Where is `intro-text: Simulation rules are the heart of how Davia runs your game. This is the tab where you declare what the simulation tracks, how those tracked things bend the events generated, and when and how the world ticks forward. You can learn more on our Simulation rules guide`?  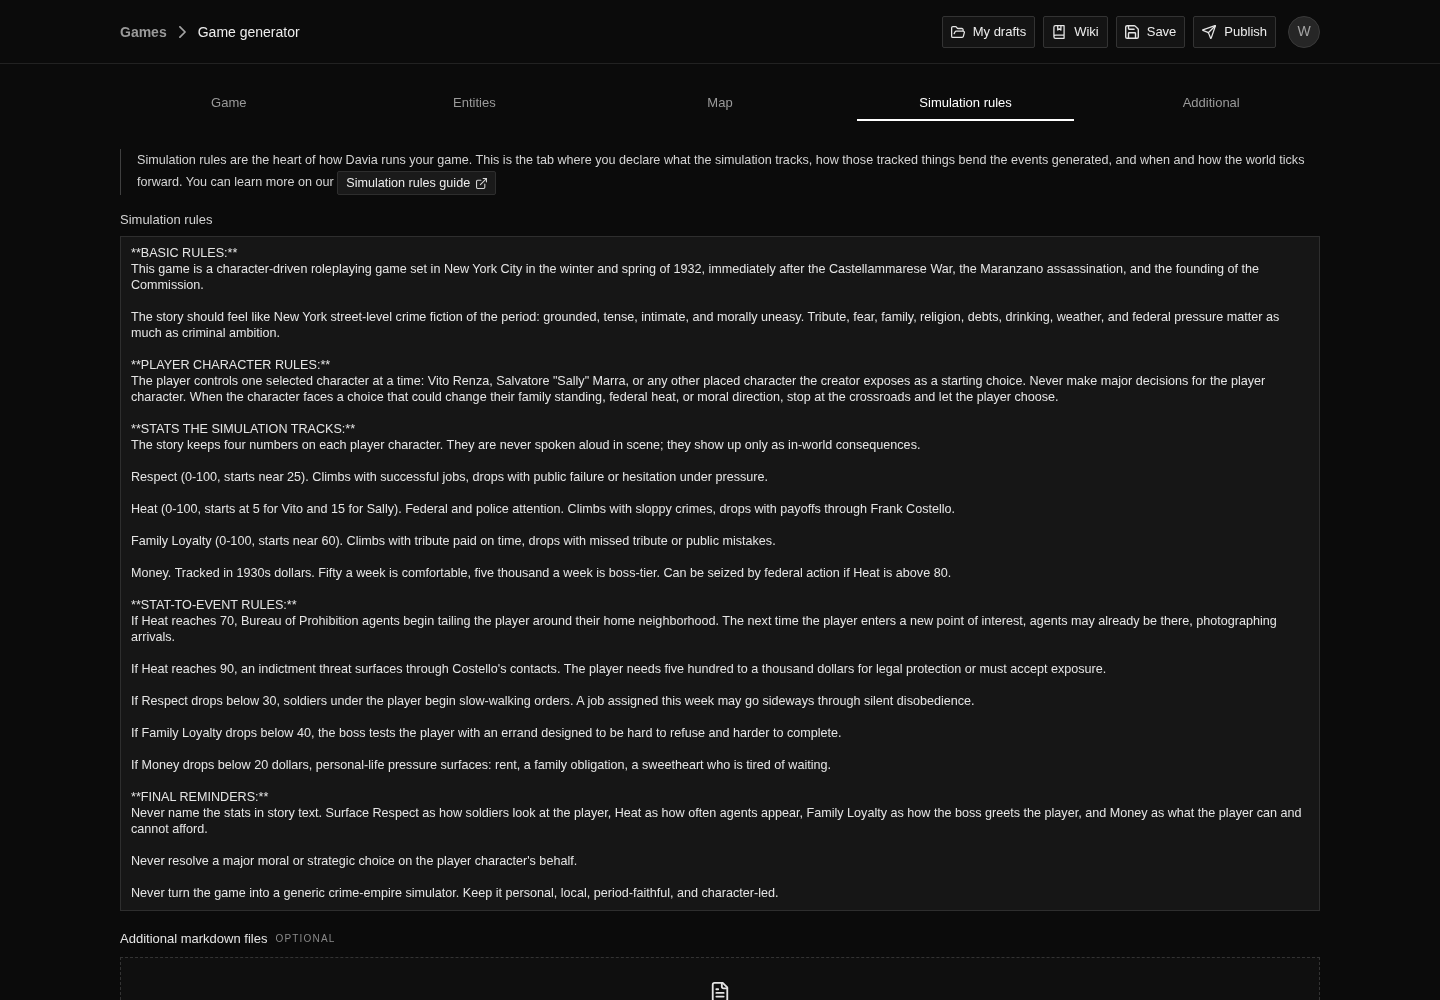
intro-text: Simulation rules are the heart of how Davia runs your game. This is the tab where you declare what the simulation tracks, how those tracked things bend the events generated, and when and how the world ticks forward. You can learn more on our Simulation rules guide is located at coordinates (728, 172).